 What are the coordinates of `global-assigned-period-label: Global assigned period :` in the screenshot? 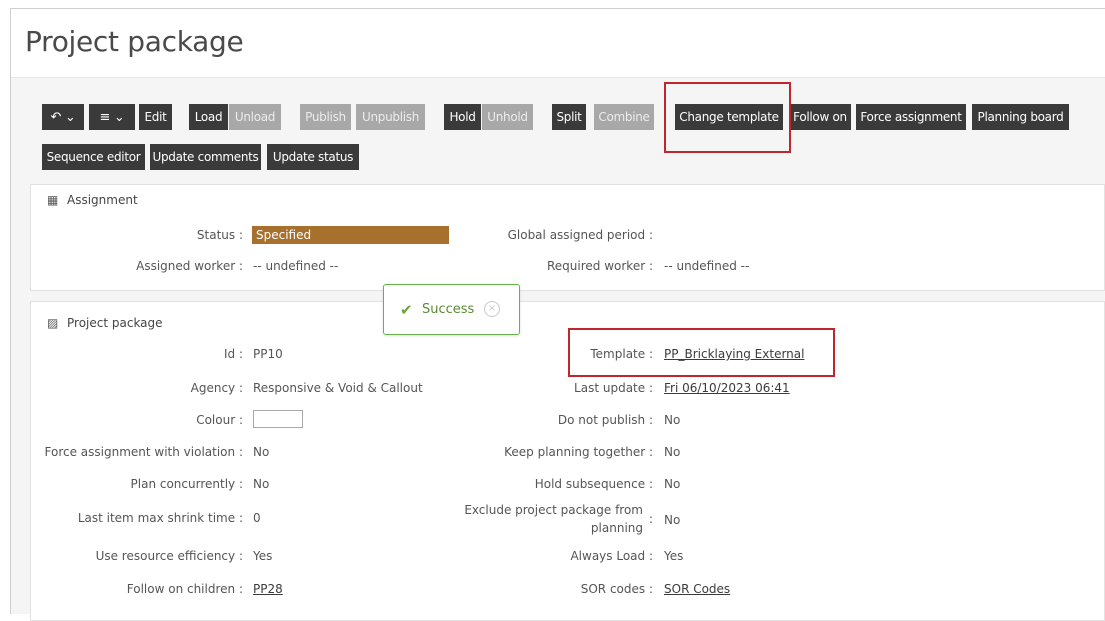 It's located at (580, 235).